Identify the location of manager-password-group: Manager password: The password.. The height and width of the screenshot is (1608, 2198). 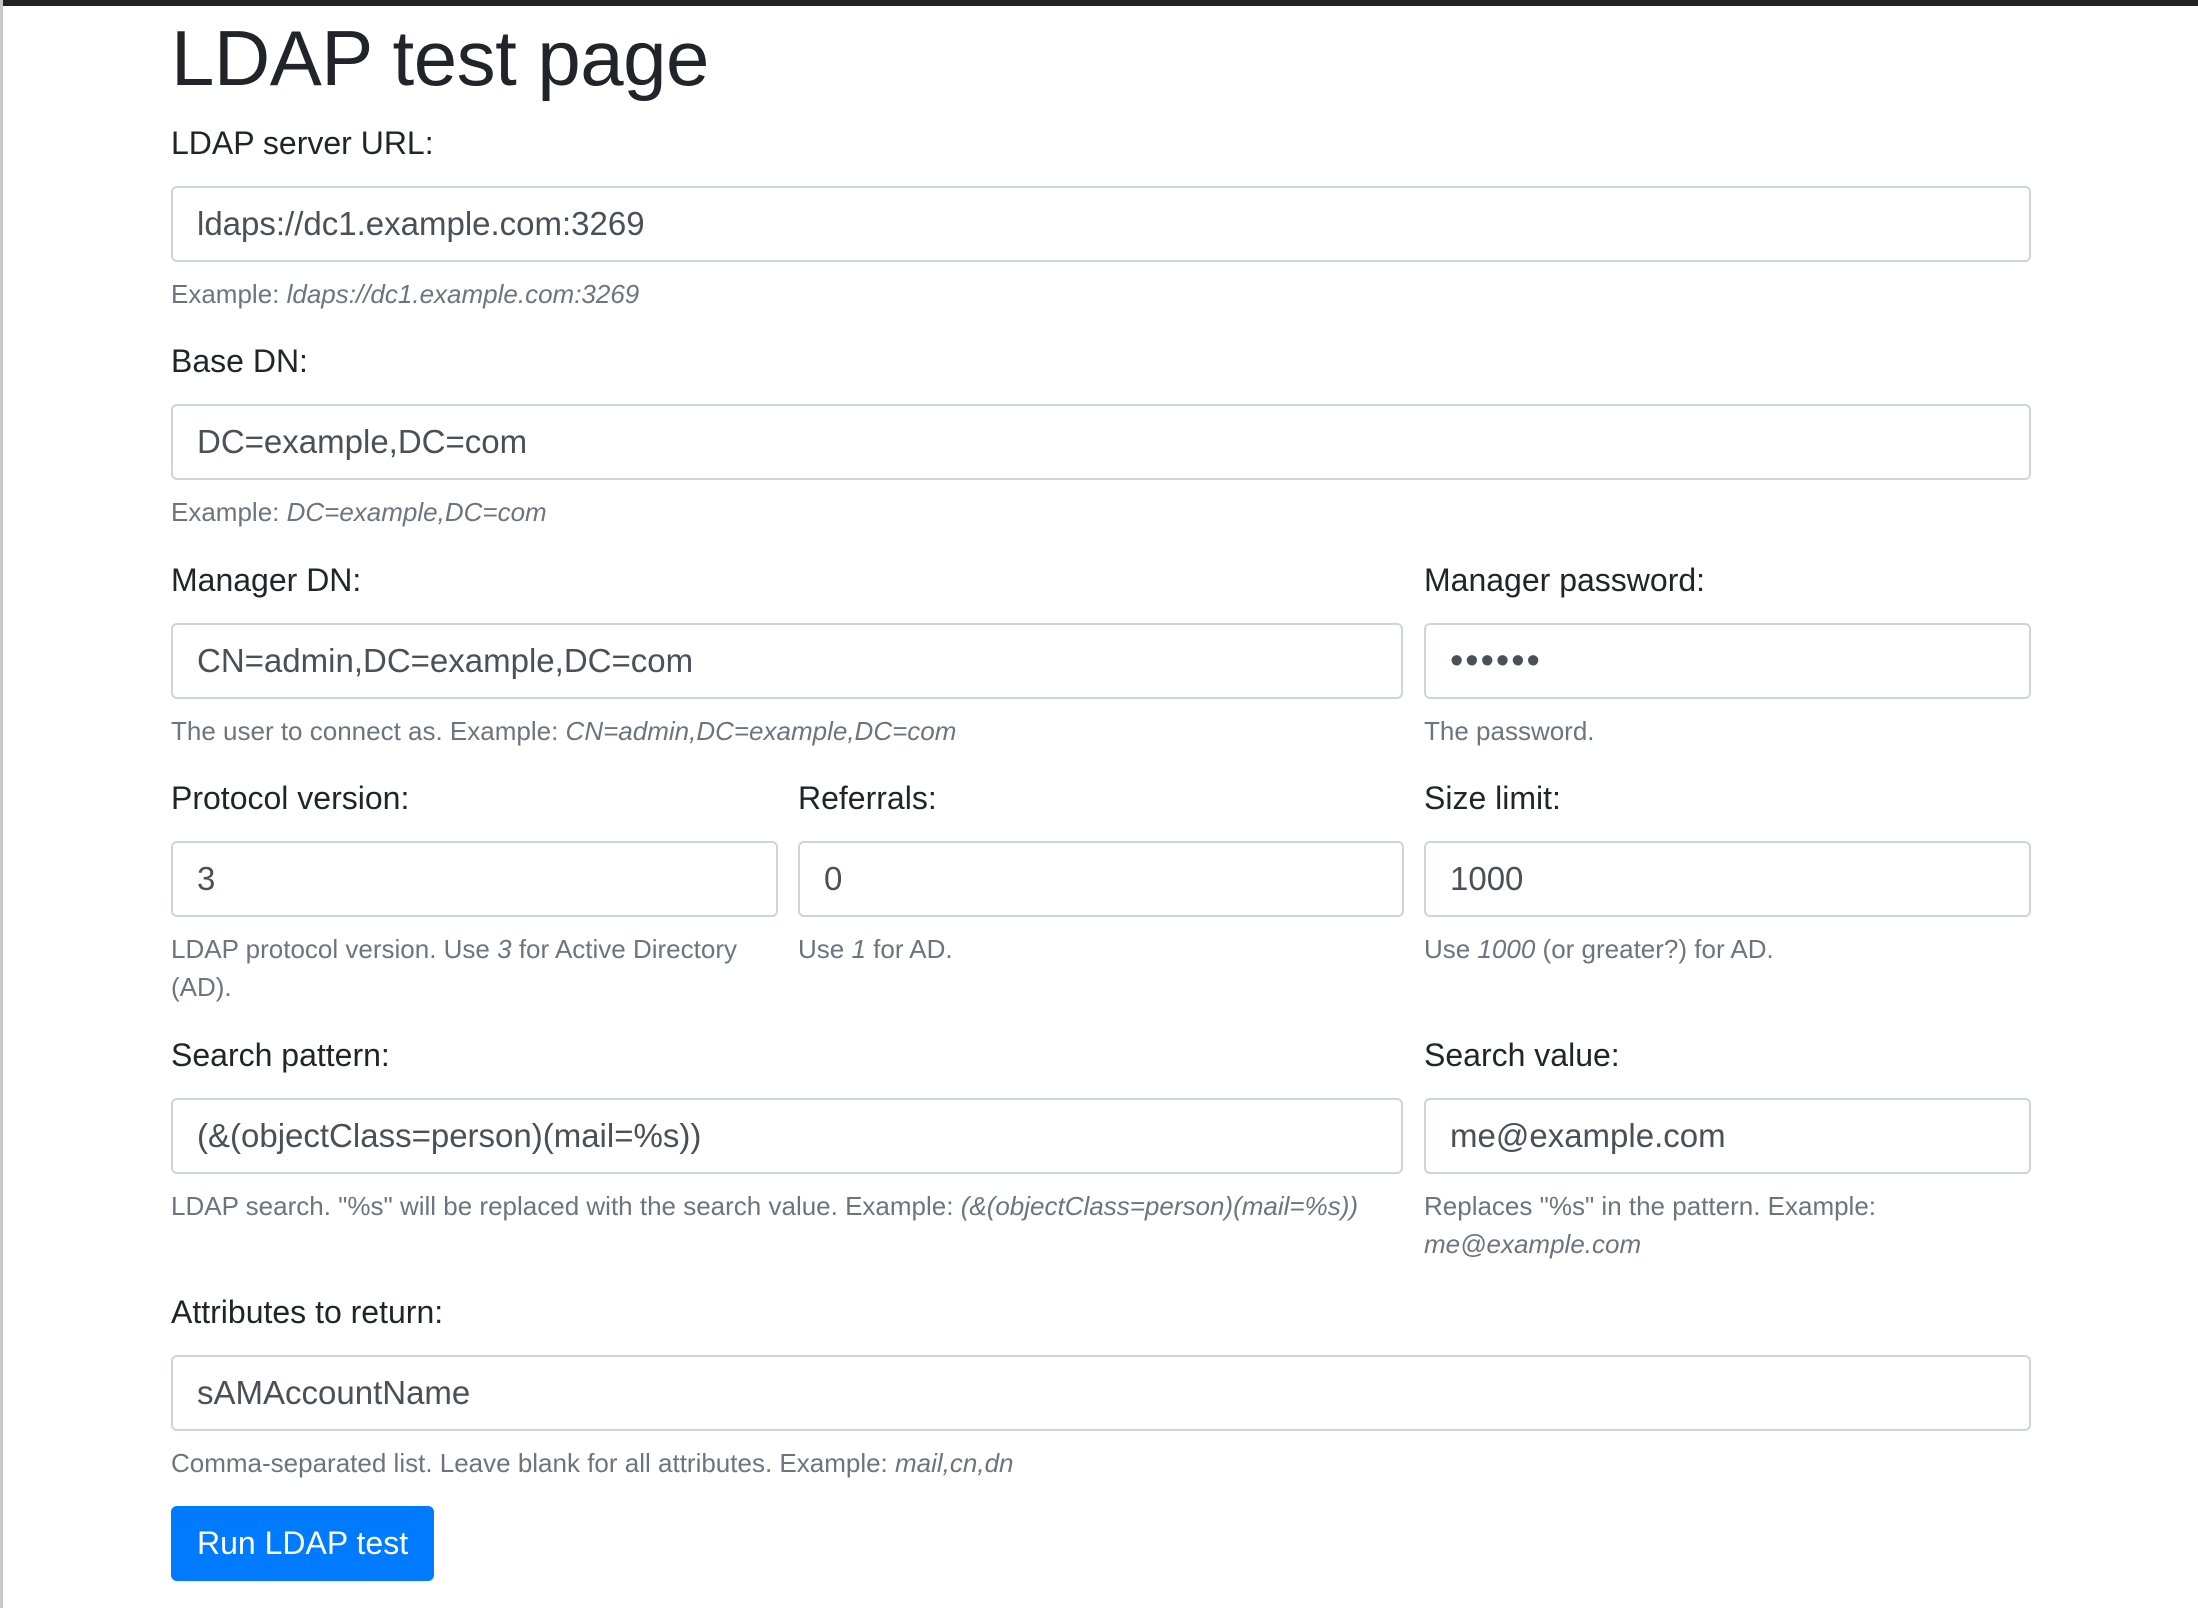
(1727, 655).